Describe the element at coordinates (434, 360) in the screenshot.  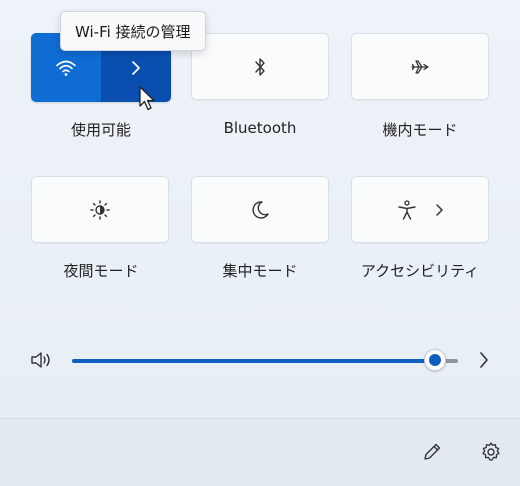
I see `volume-slider-thumb` at that location.